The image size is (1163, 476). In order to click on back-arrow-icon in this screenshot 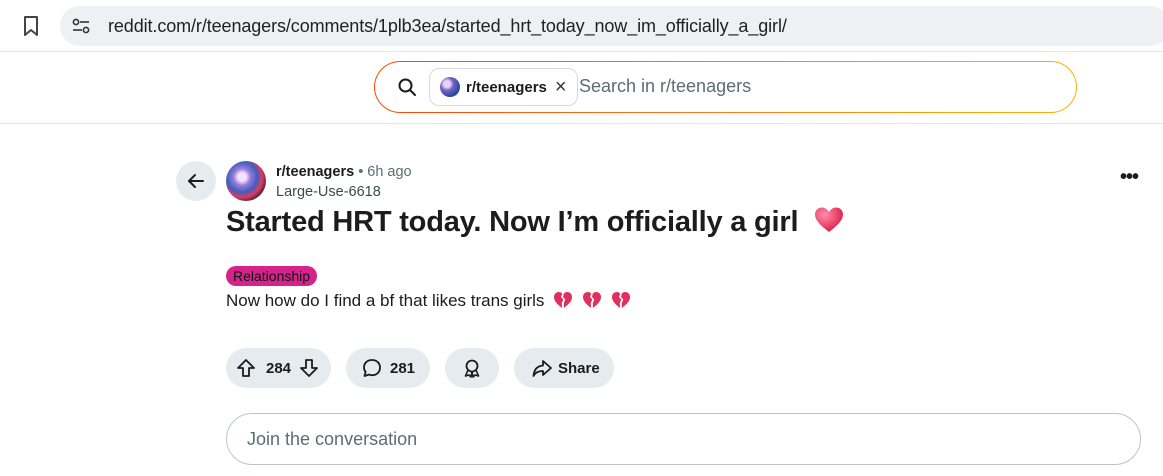, I will do `click(196, 181)`.